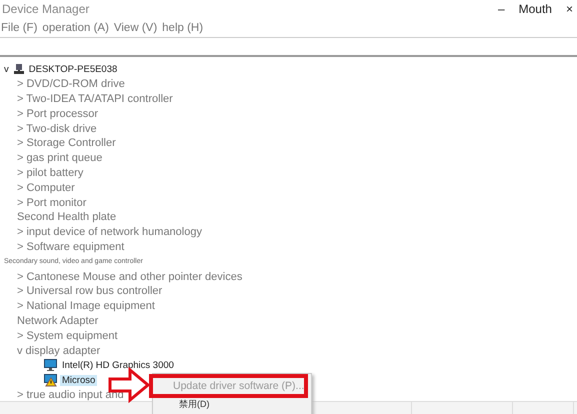 This screenshot has height=414, width=577. I want to click on tree-item: > Two-IDEA TA/ATAPI controller, so click(95, 98).